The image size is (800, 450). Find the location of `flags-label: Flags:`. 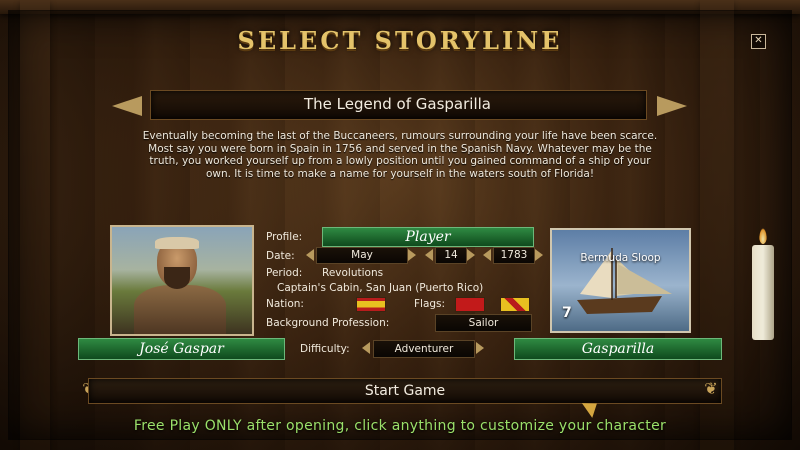

flags-label: Flags: is located at coordinates (430, 304).